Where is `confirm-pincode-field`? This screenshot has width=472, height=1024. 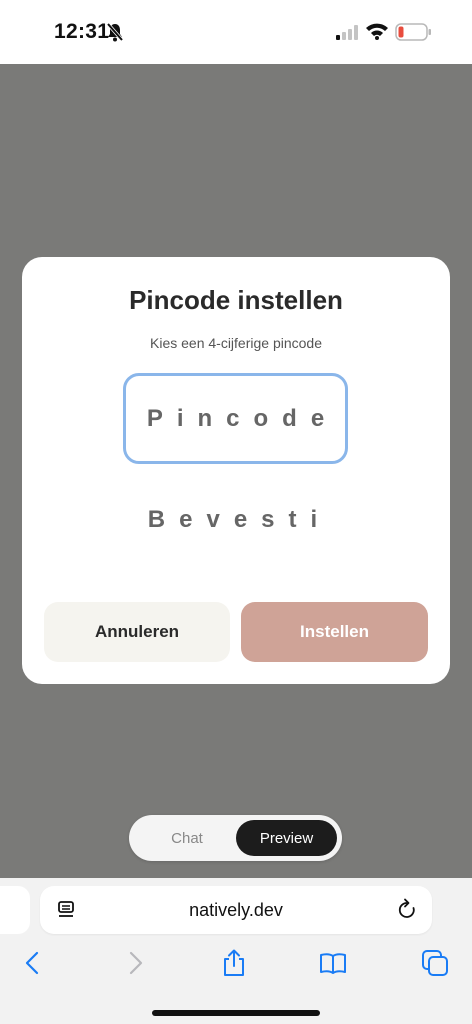 confirm-pincode-field is located at coordinates (235, 520).